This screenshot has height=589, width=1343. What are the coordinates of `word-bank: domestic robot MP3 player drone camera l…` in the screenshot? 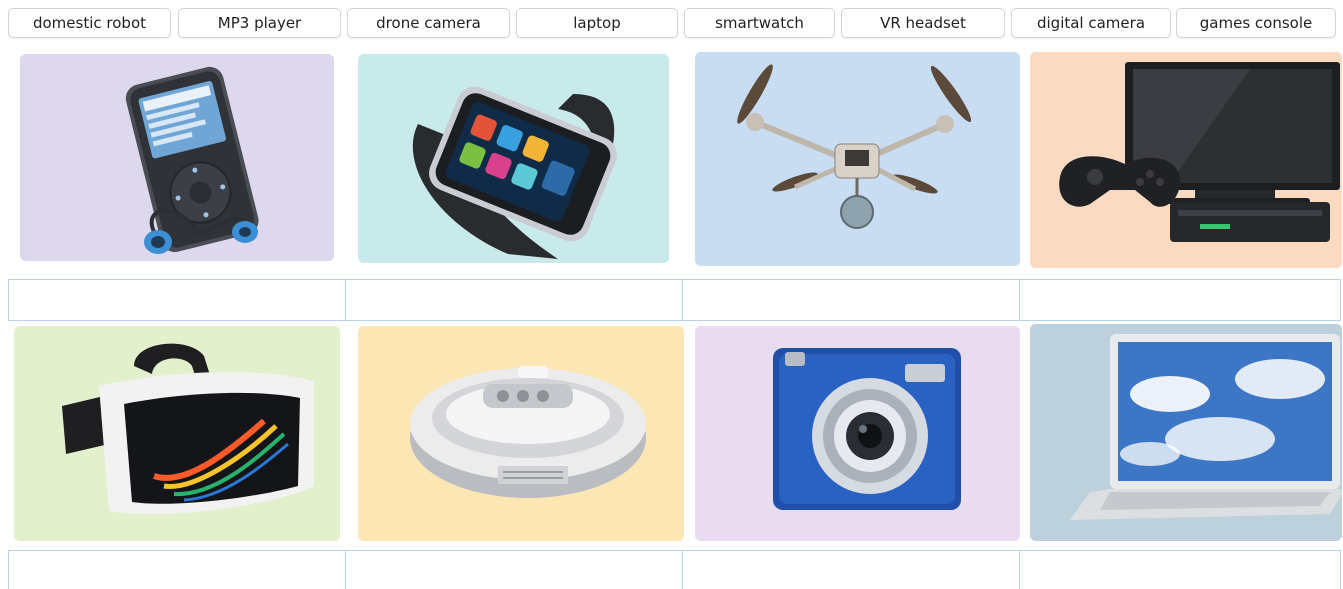 It's located at (673, 25).